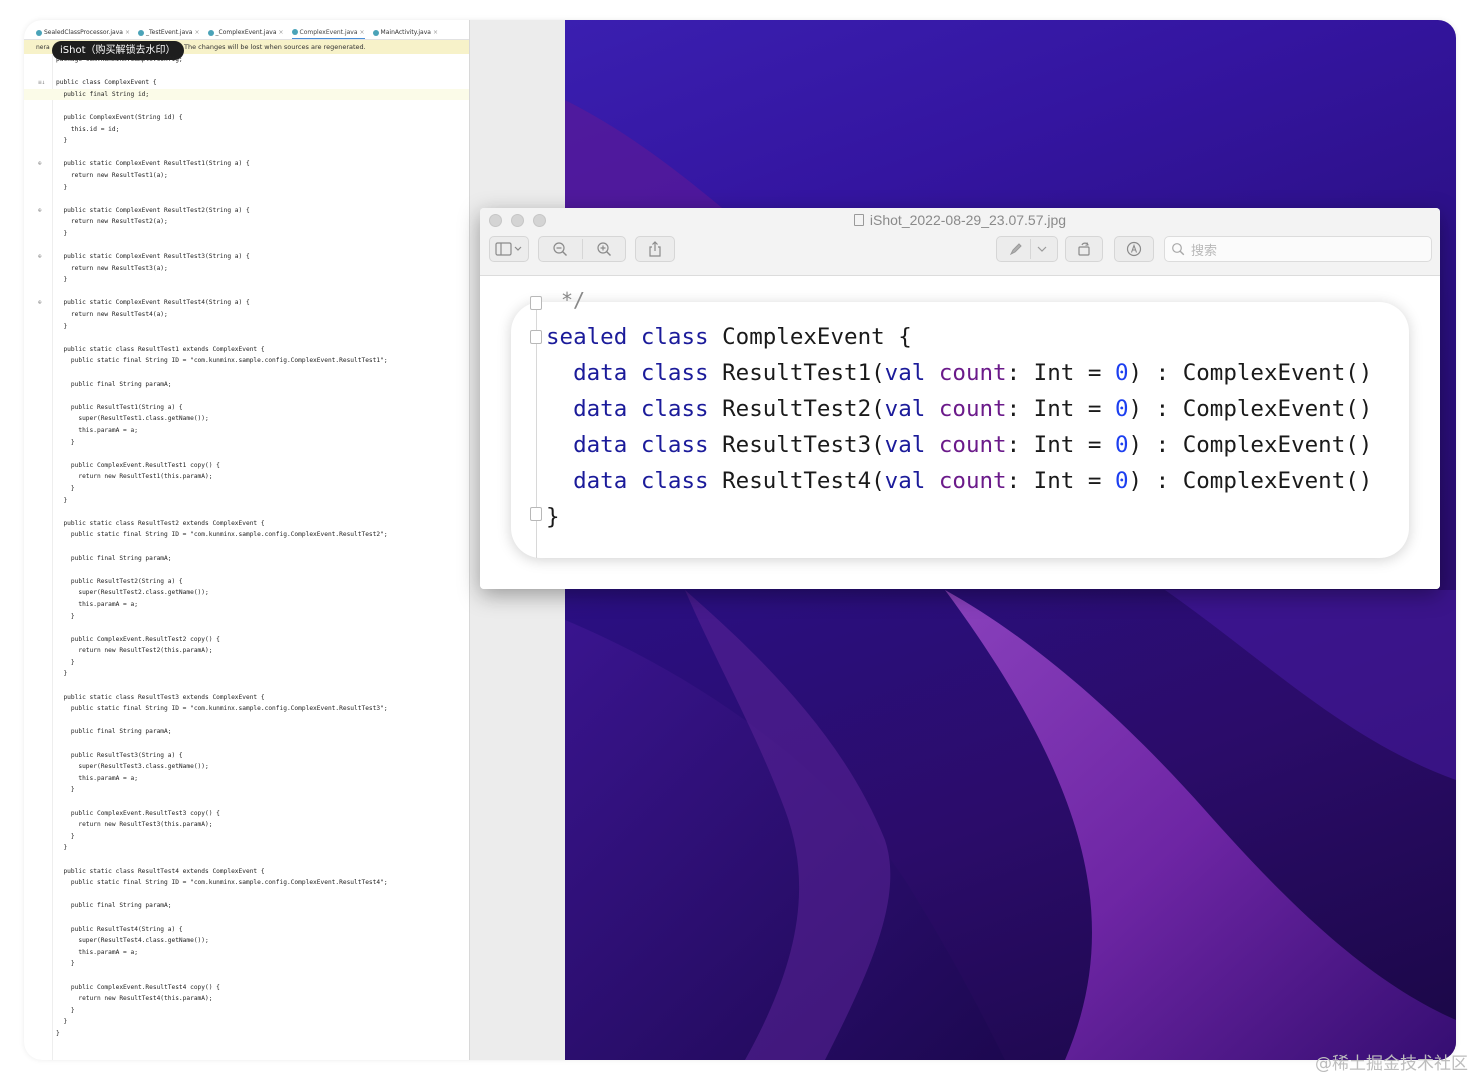 The height and width of the screenshot is (1080, 1476). I want to click on code-text: return new ResultTest4(a);, so click(112, 315).